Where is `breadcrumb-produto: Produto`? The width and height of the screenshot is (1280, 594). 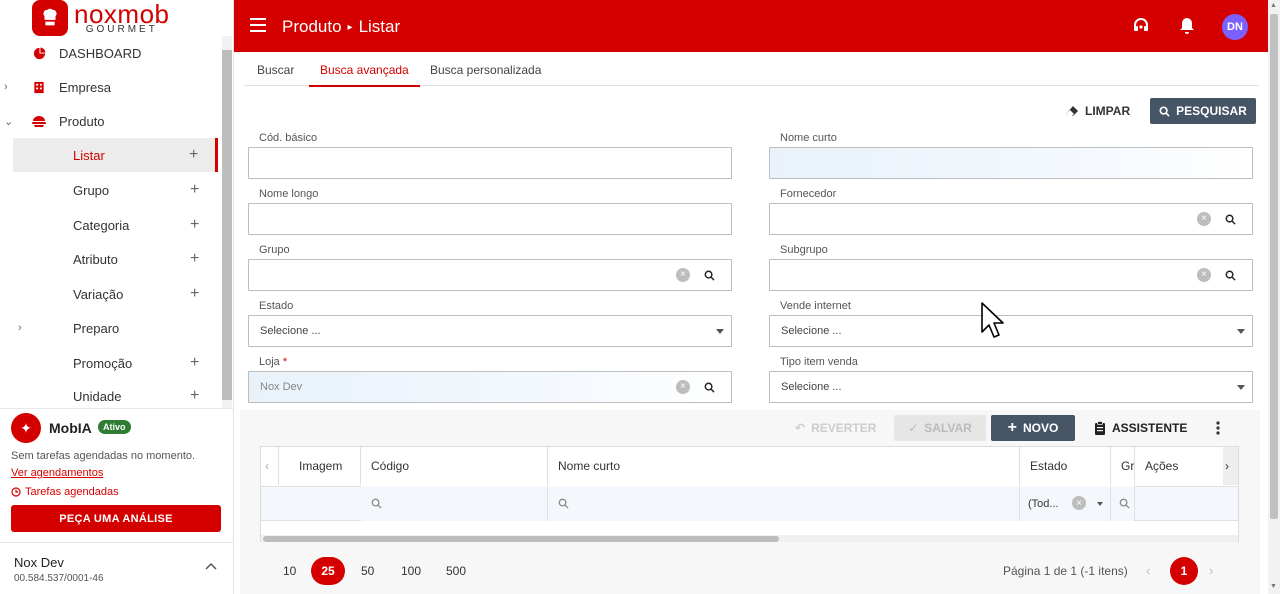 breadcrumb-produto: Produto is located at coordinates (312, 27).